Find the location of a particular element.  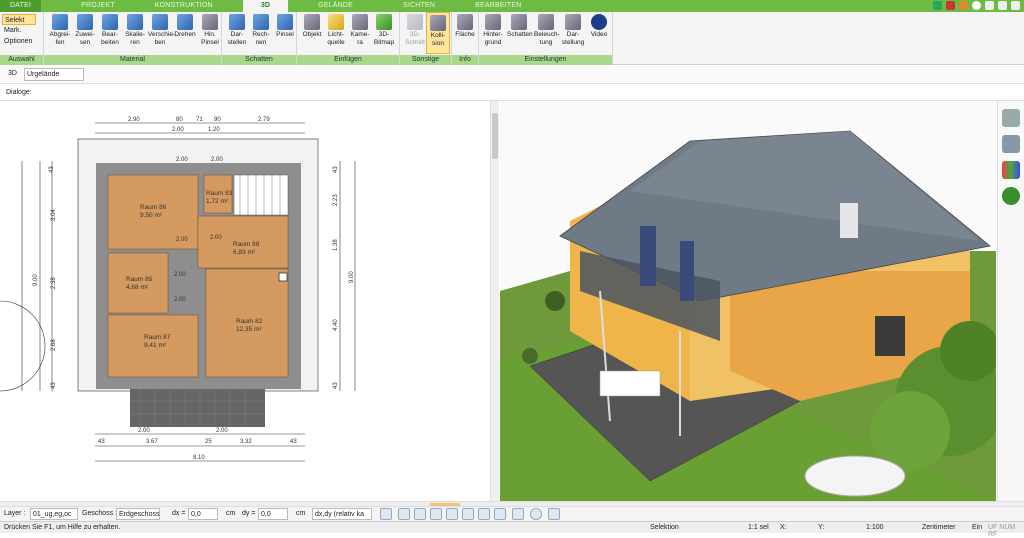

scrollbar-thumb is located at coordinates (495, 136).